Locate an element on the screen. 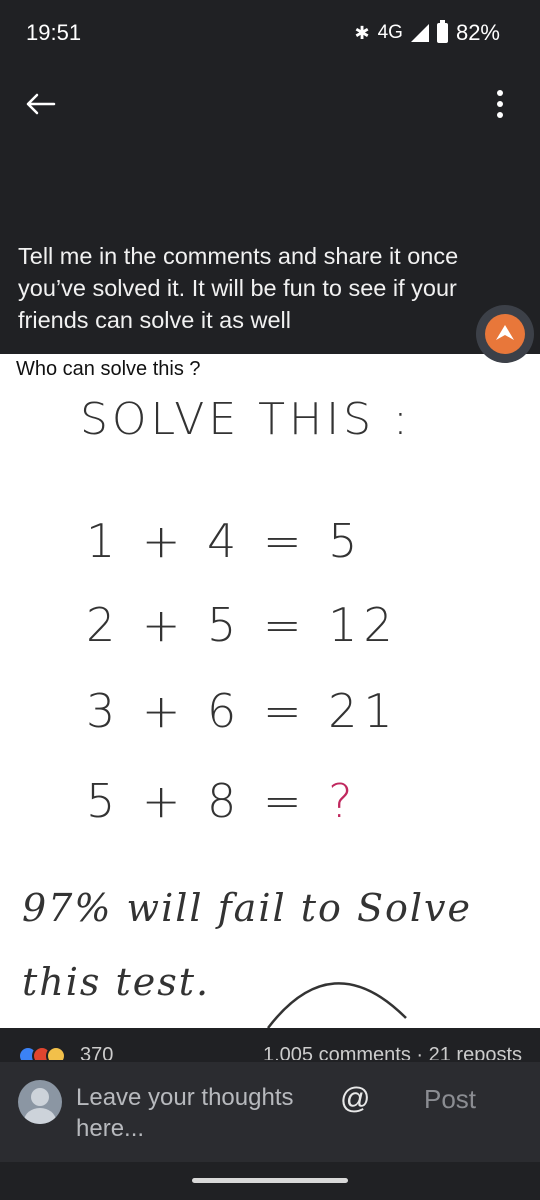 This screenshot has width=540, height=1200. bluetooth-icon: ✱ is located at coordinates (362, 32).